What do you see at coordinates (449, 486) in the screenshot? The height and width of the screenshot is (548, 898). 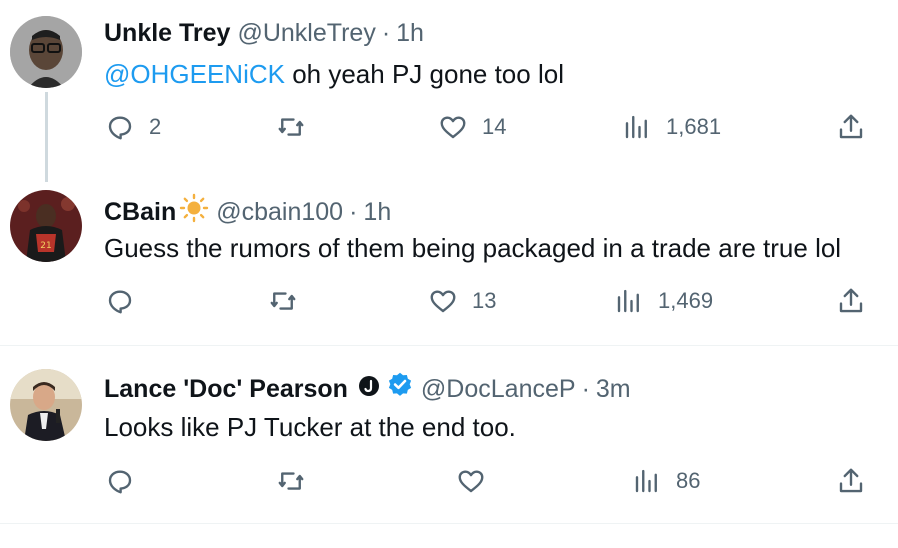 I see `action-bar: 86` at bounding box center [449, 486].